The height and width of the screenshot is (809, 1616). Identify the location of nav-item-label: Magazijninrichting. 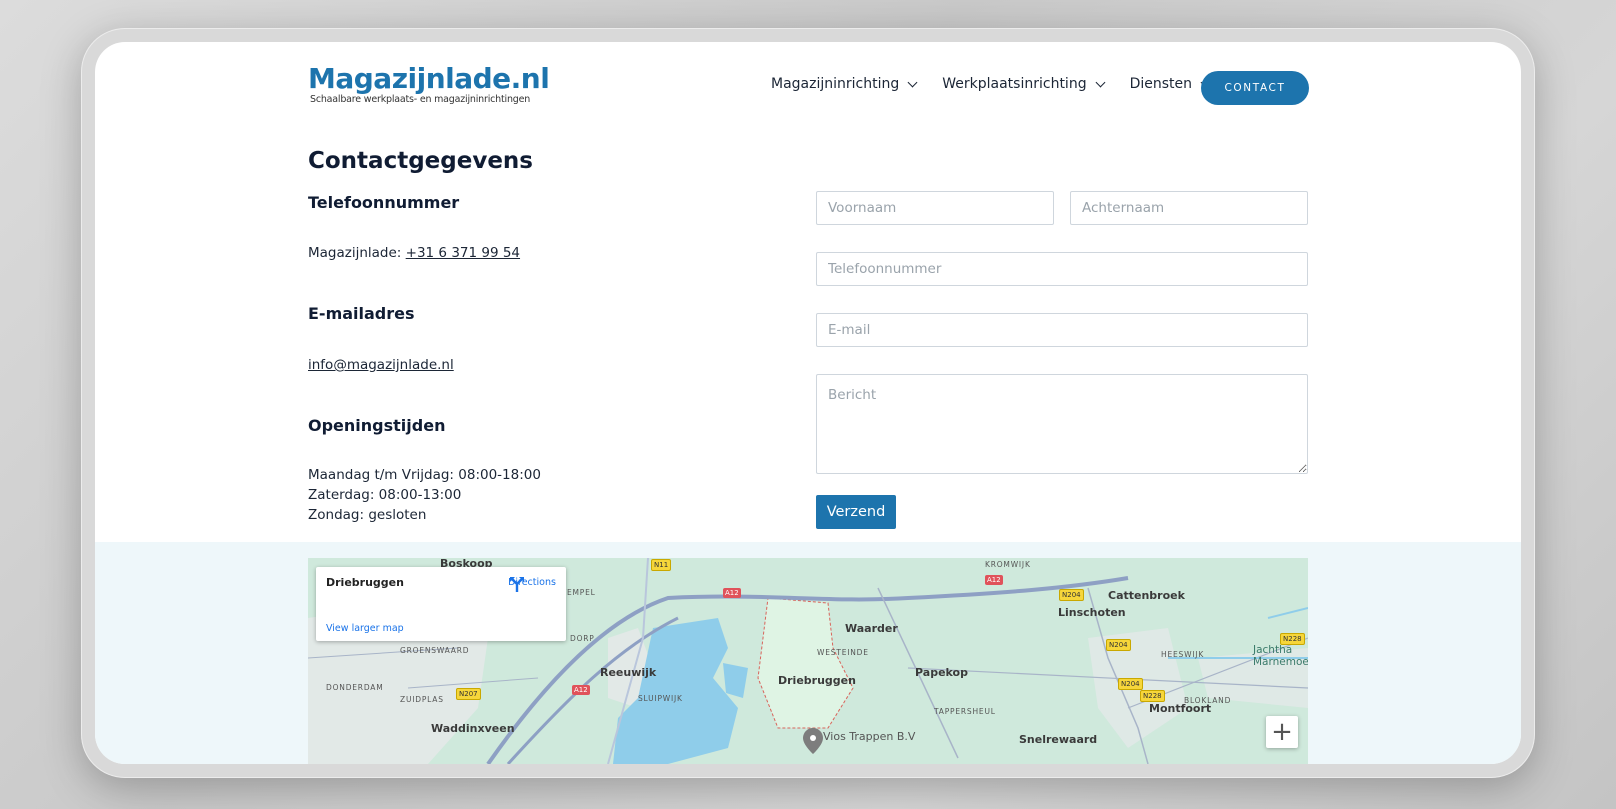
(835, 84).